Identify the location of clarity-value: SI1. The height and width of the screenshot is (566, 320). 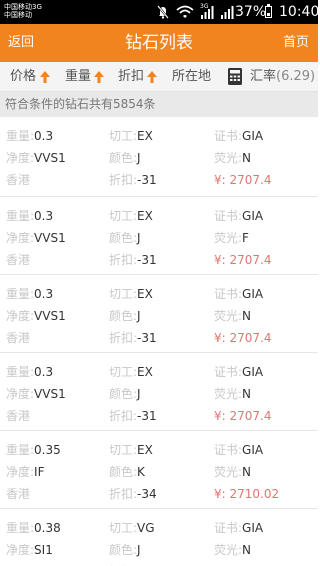
(43, 550).